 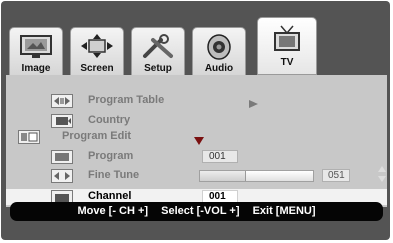 What do you see at coordinates (196, 157) in the screenshot?
I see `menu-item-program: Program 001` at bounding box center [196, 157].